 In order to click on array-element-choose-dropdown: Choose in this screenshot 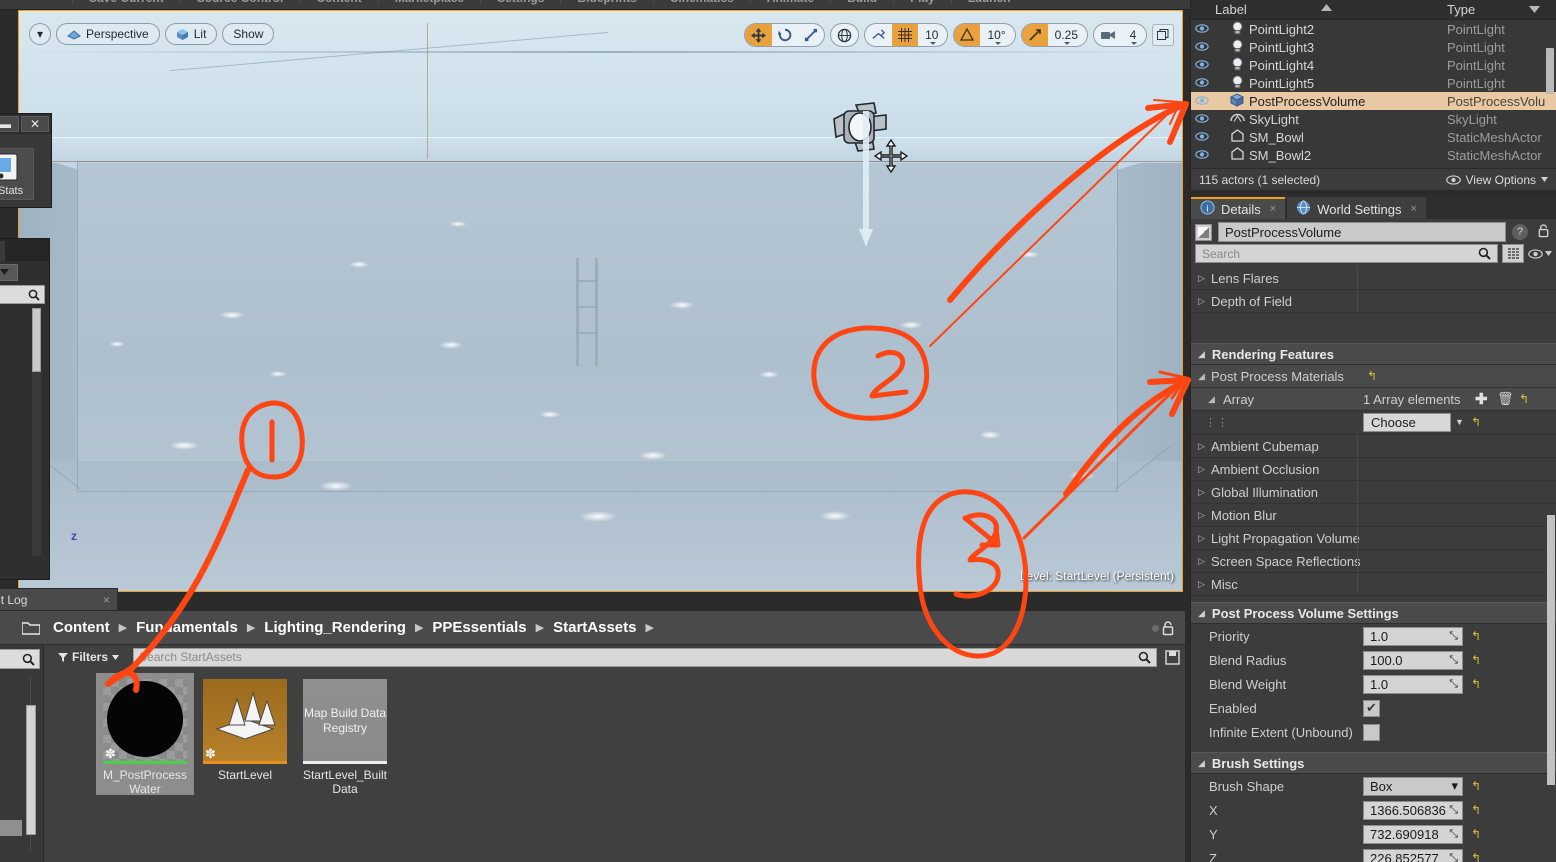, I will do `click(1407, 422)`.